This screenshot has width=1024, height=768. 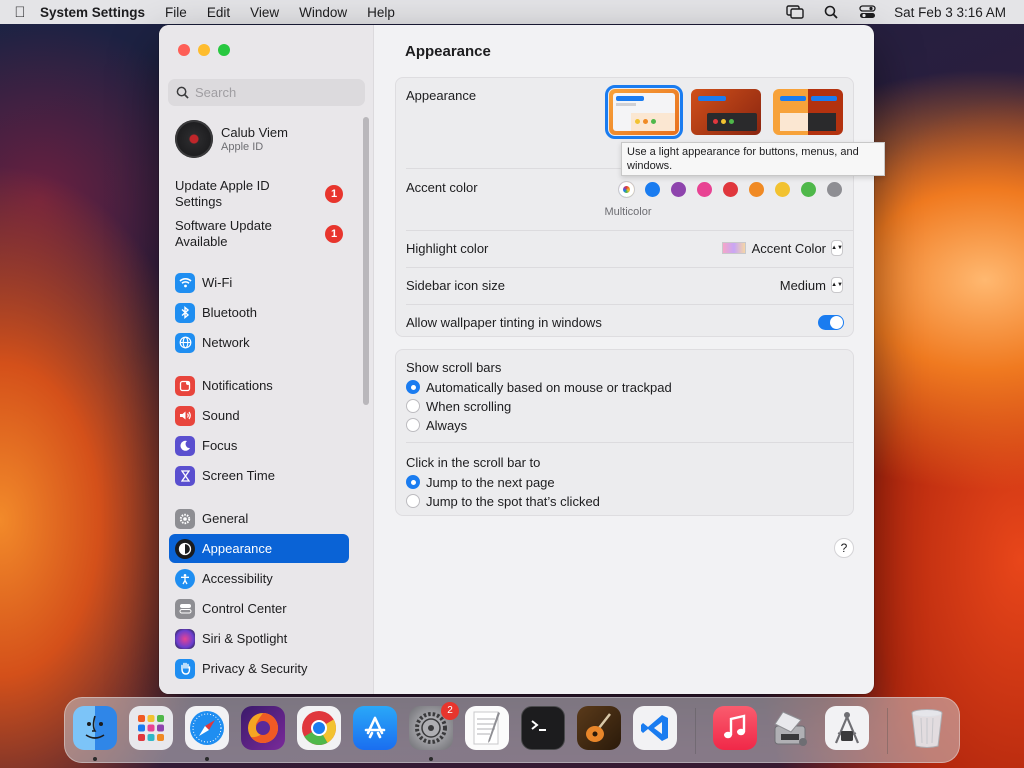 I want to click on accessibility-icon, so click(x=185, y=578).